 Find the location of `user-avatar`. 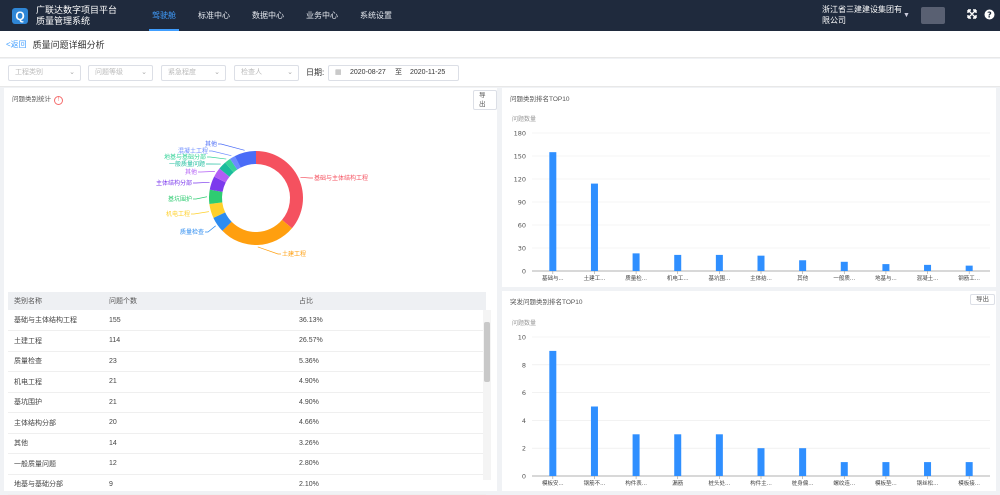

user-avatar is located at coordinates (933, 15).